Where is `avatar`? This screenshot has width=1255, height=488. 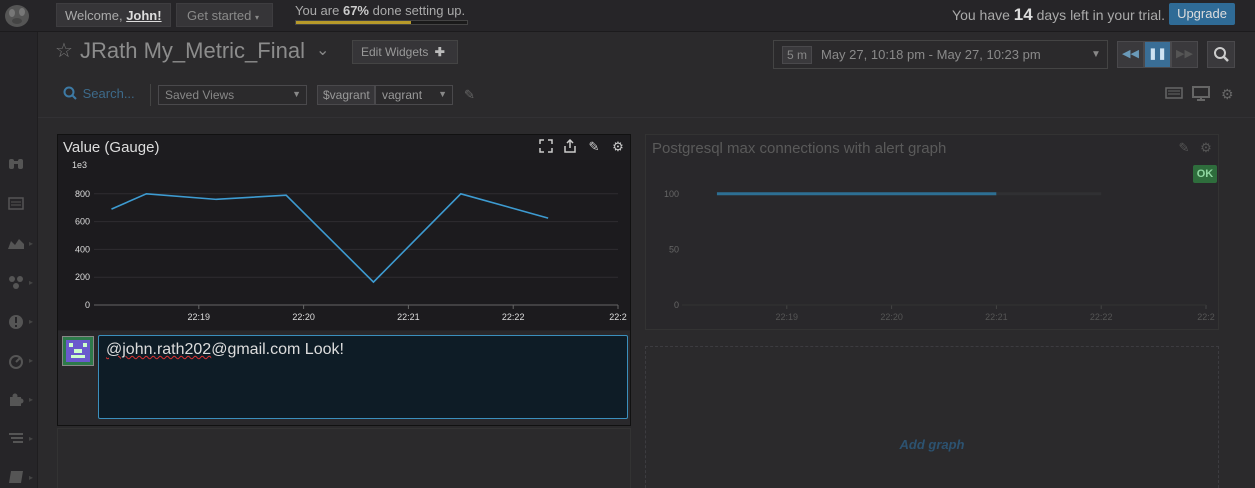
avatar is located at coordinates (78, 351).